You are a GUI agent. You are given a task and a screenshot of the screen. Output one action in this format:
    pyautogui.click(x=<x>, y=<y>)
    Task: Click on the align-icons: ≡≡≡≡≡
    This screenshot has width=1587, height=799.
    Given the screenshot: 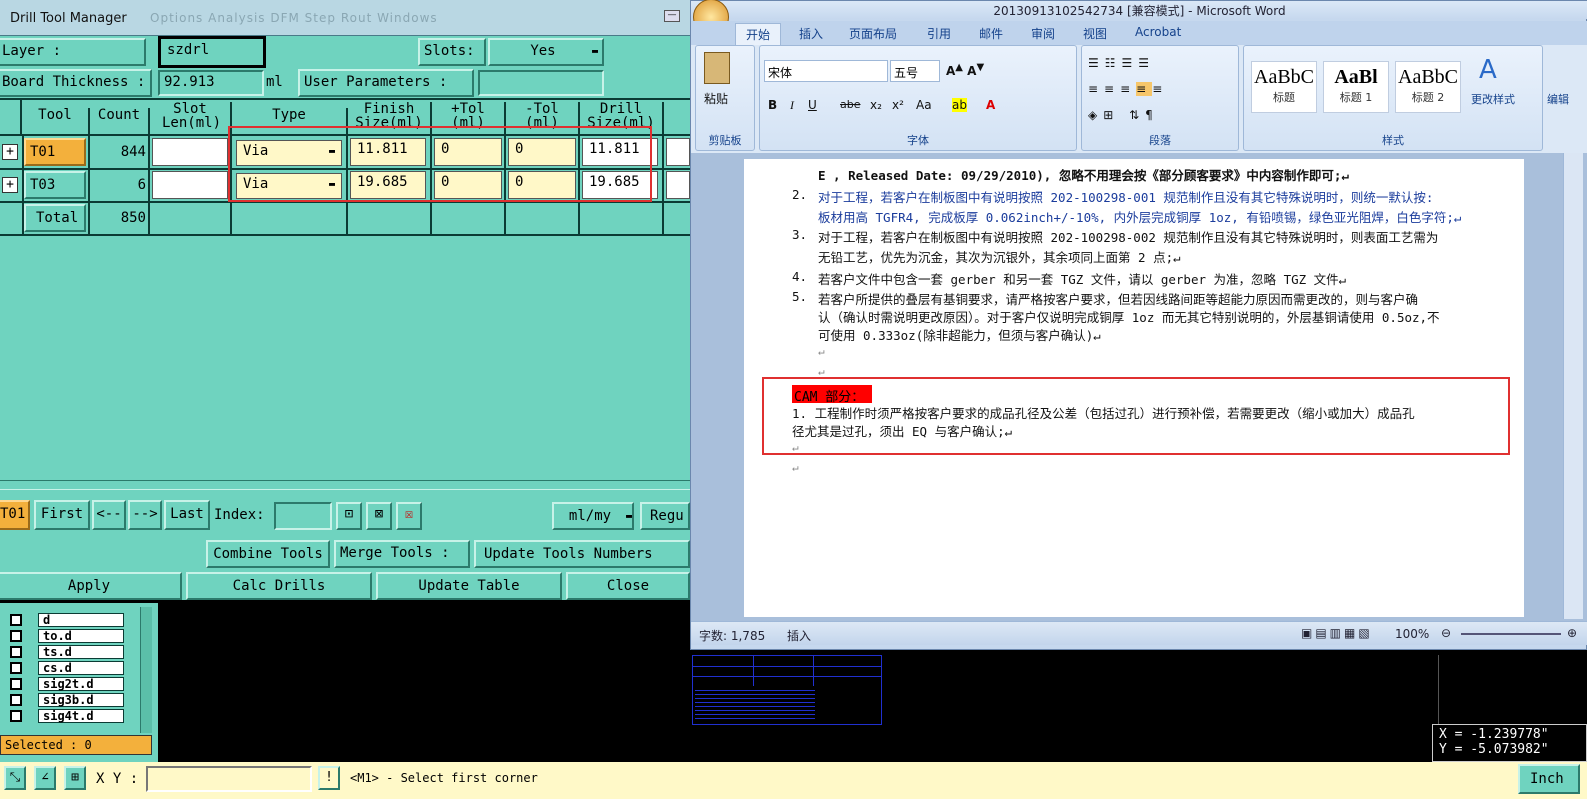 What is the action you would take?
    pyautogui.click(x=1128, y=89)
    